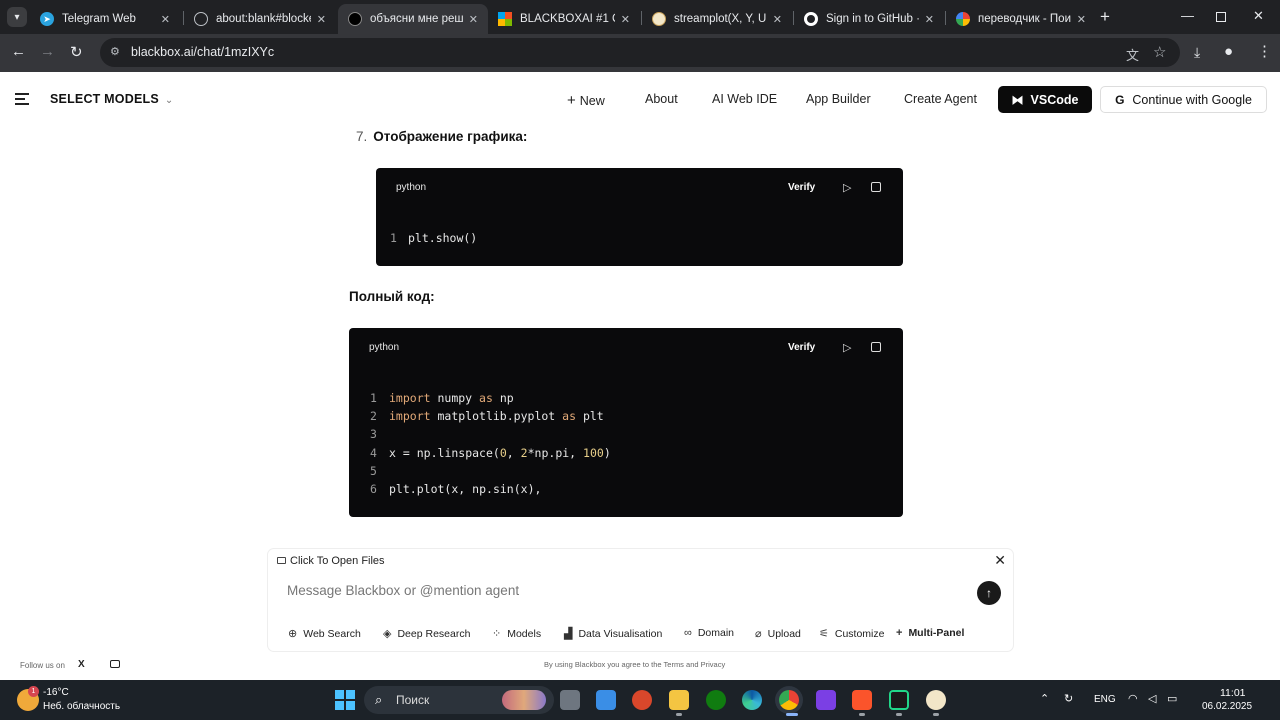 The width and height of the screenshot is (1280, 720). Describe the element at coordinates (105, 19) in the screenshot. I see `browser-tab-telegram: ➤ Telegram Web ✕` at that location.